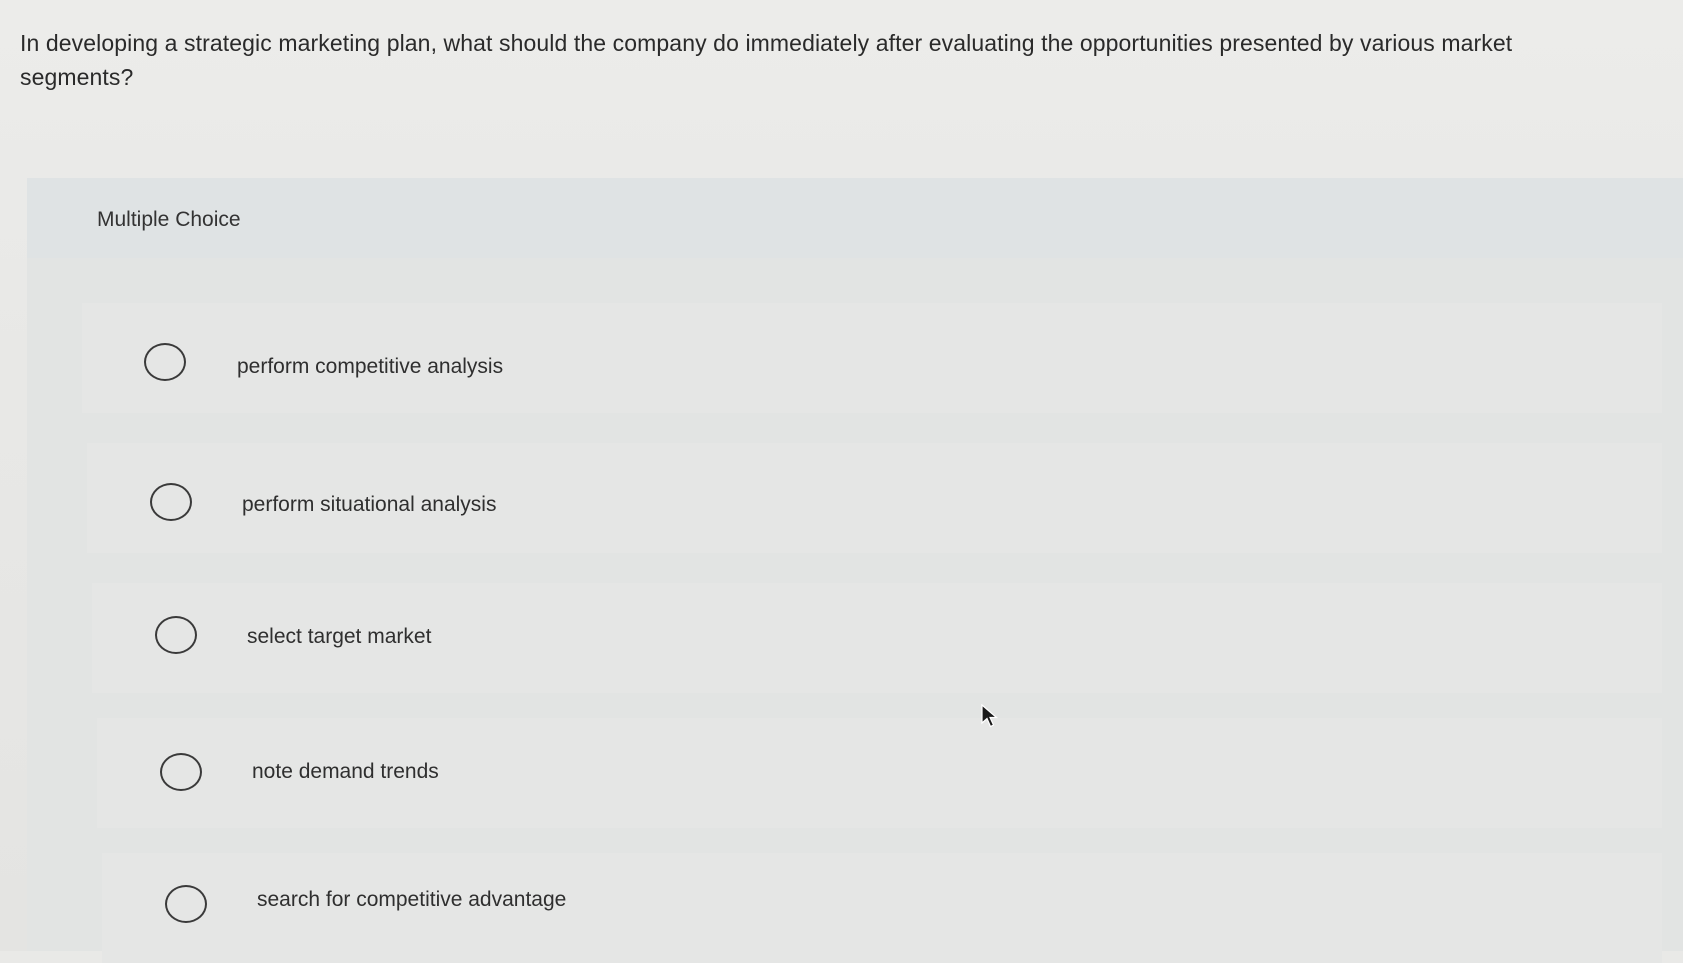 Image resolution: width=1683 pixels, height=963 pixels. Describe the element at coordinates (879, 773) in the screenshot. I see `choice-option: note demand trends` at that location.